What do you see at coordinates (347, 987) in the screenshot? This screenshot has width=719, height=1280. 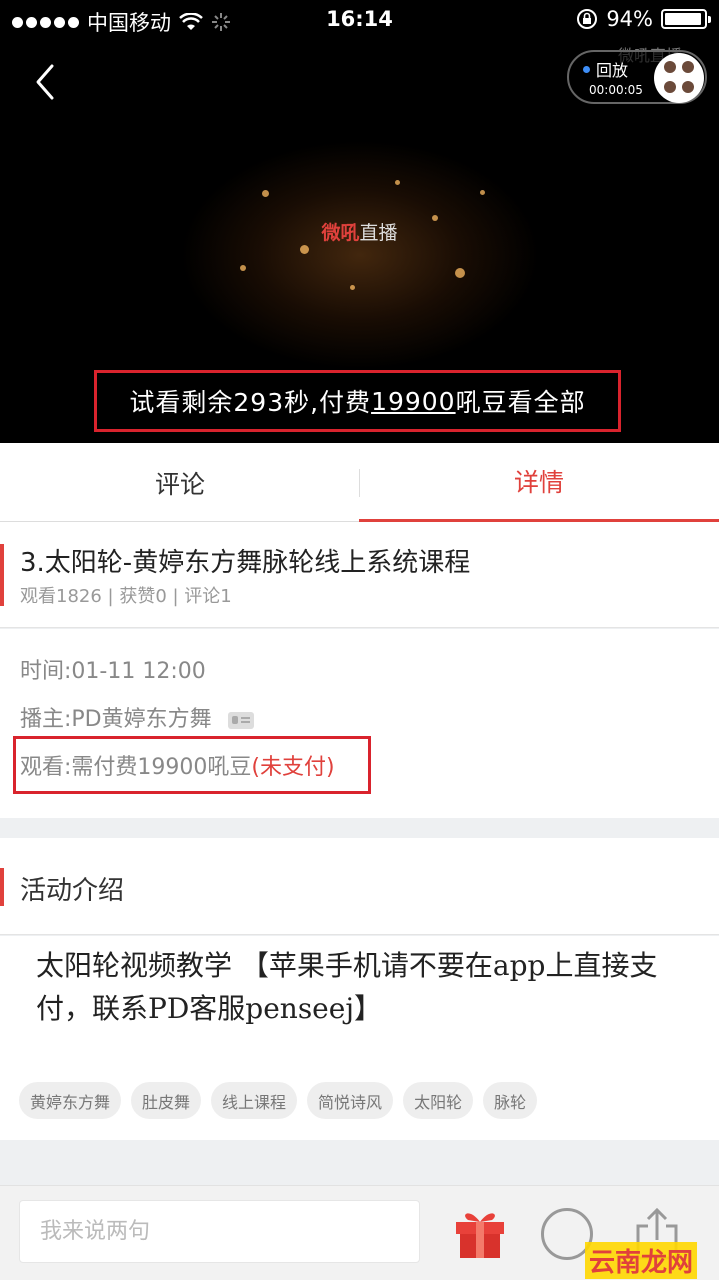 I see `activity-description: 太阳轮视频教学 【苹果手机请不要在app上直接支付，联系PD客服penseej】` at bounding box center [347, 987].